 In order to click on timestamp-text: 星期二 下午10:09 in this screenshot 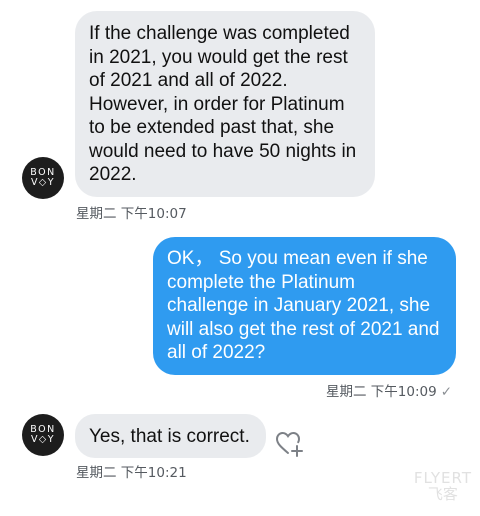, I will do `click(381, 392)`.